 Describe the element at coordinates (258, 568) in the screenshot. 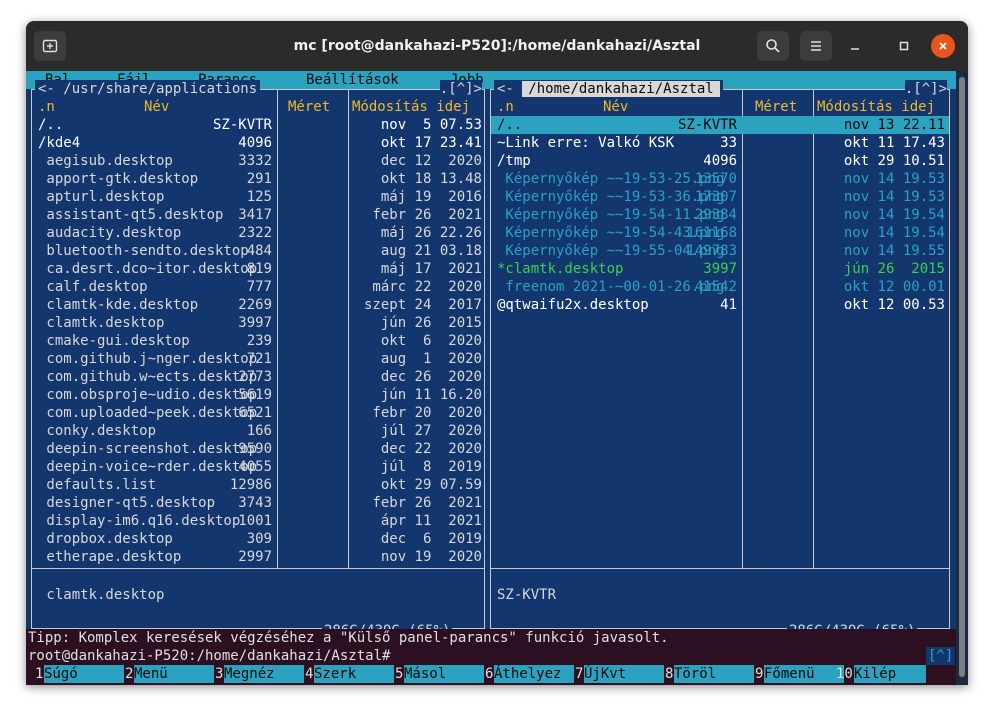

I see `left-status-divider` at that location.